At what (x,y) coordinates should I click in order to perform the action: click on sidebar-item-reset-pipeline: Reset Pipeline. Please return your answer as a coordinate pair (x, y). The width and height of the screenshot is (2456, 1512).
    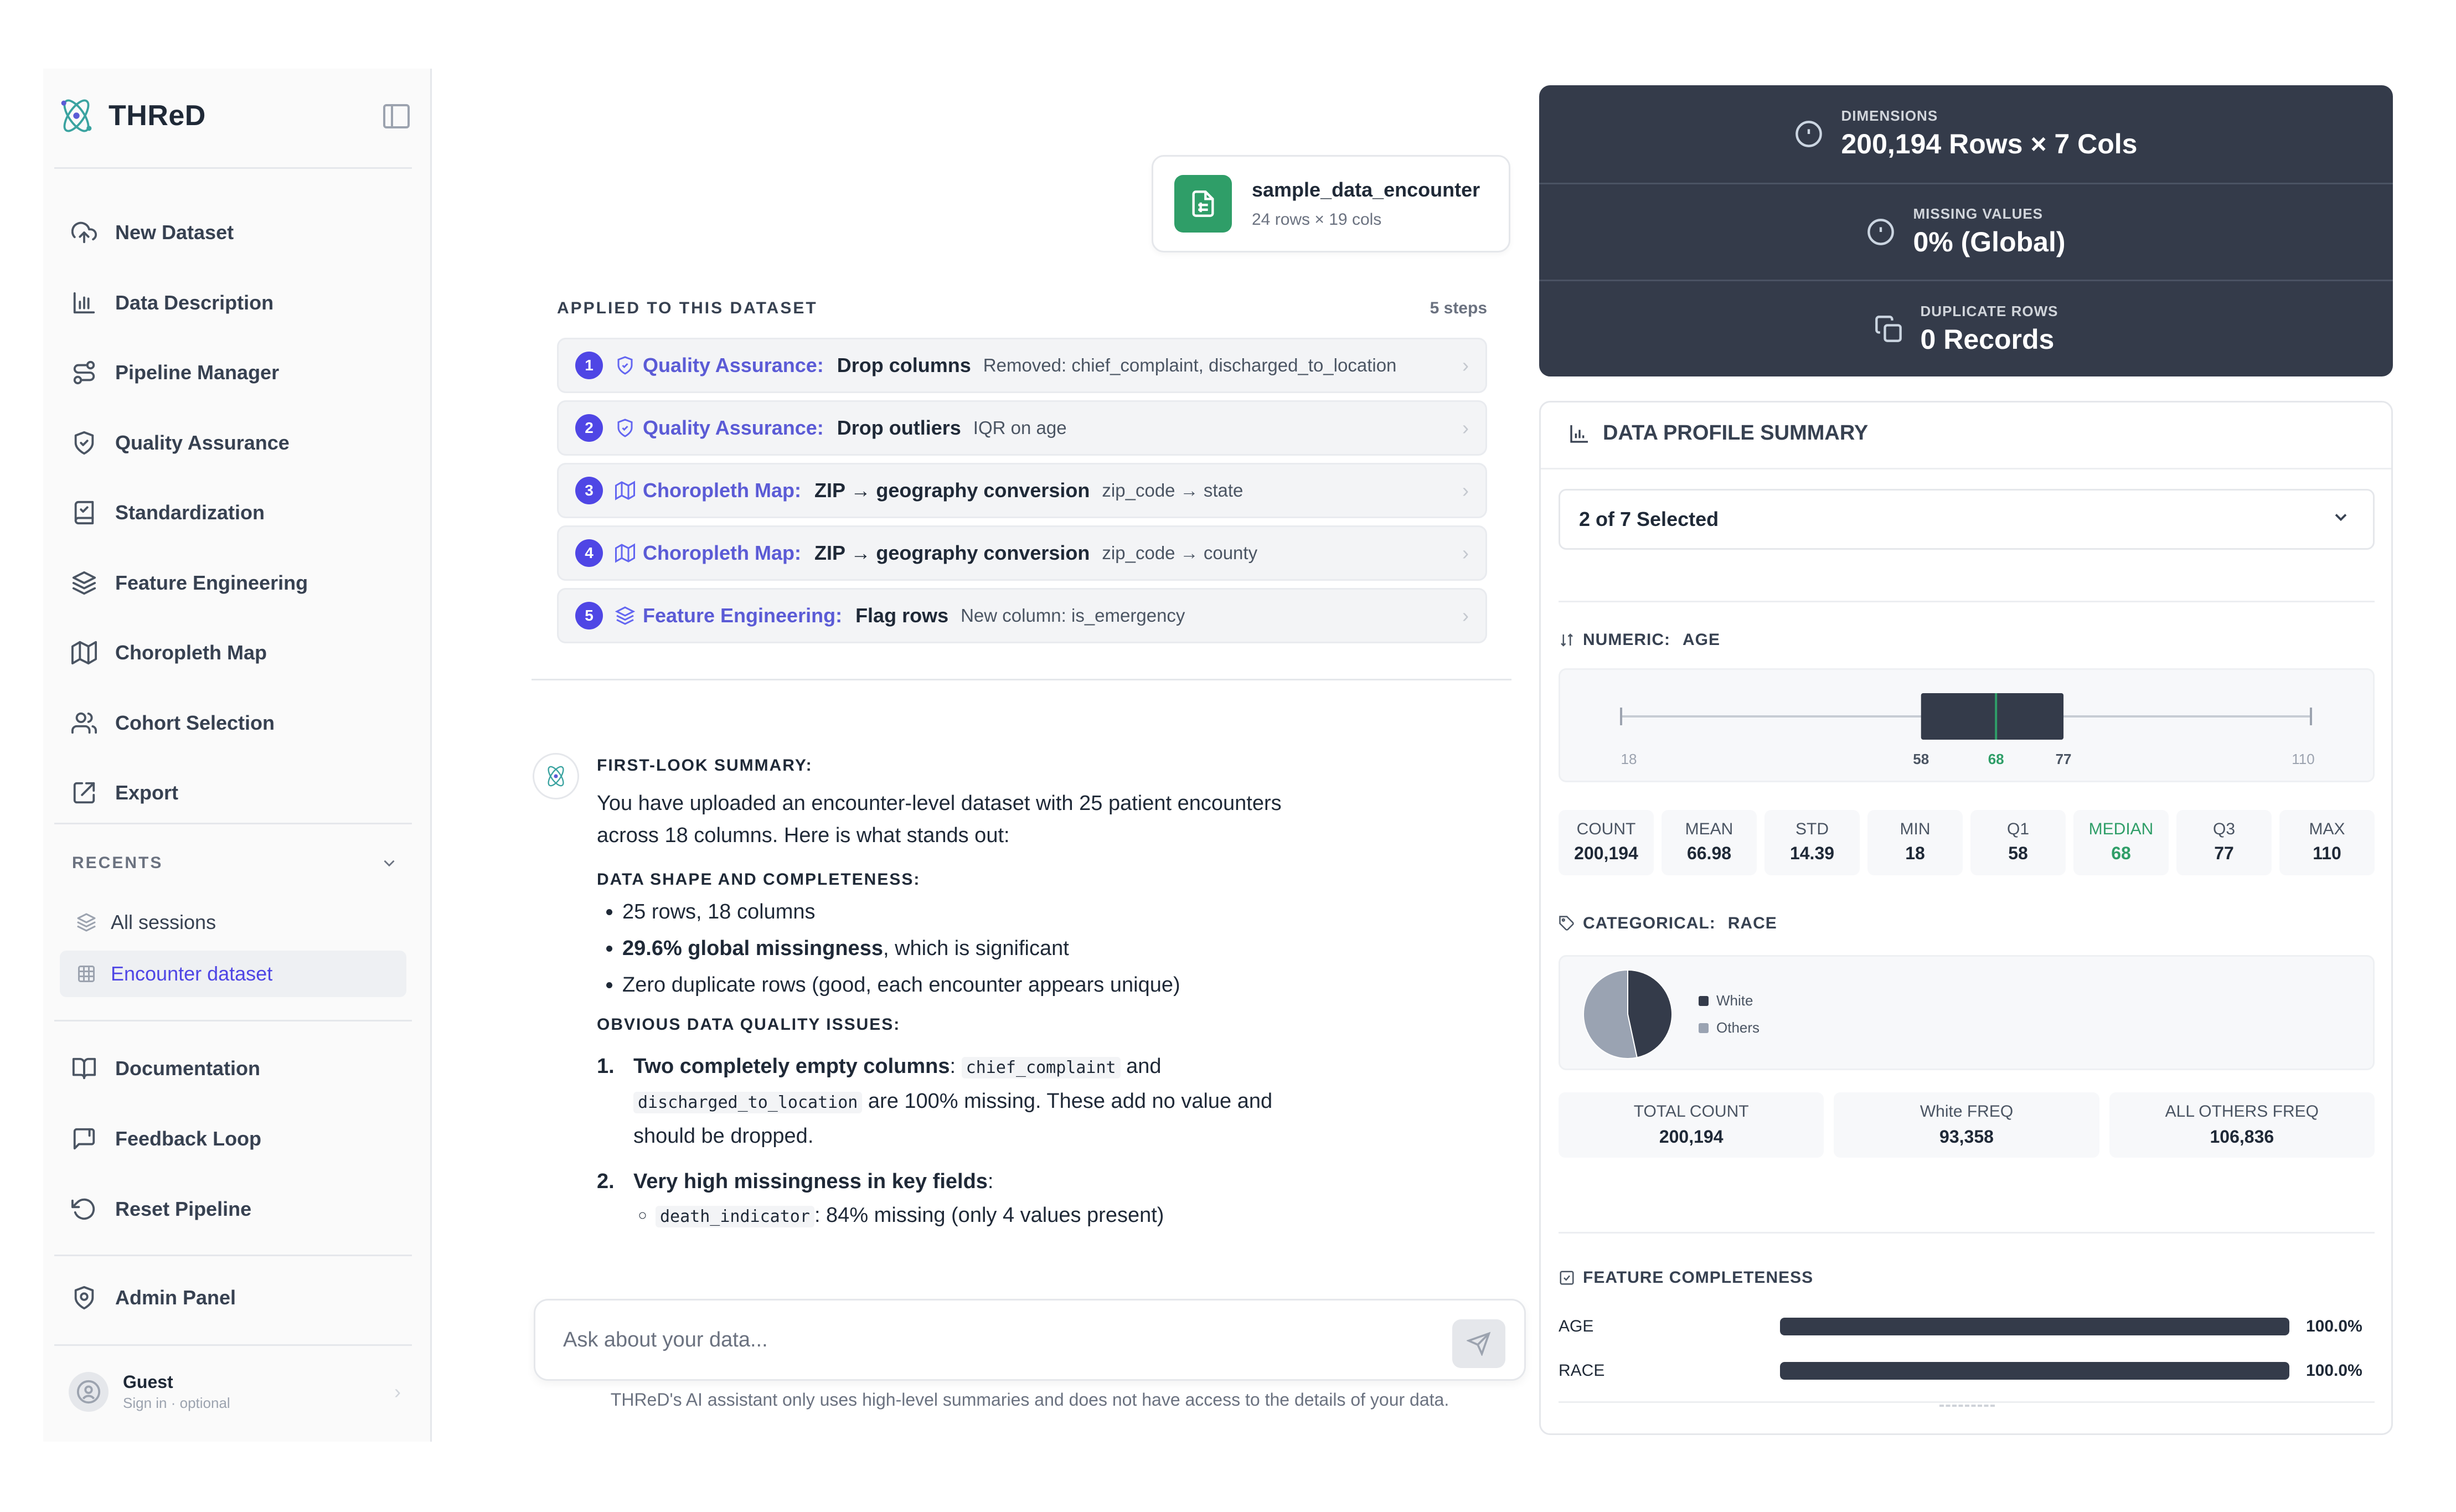
    Looking at the image, I should click on (242, 1209).